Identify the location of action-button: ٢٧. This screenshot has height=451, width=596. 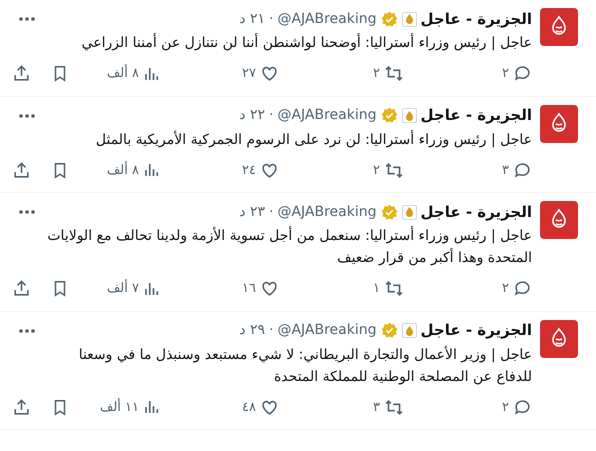
(220, 74).